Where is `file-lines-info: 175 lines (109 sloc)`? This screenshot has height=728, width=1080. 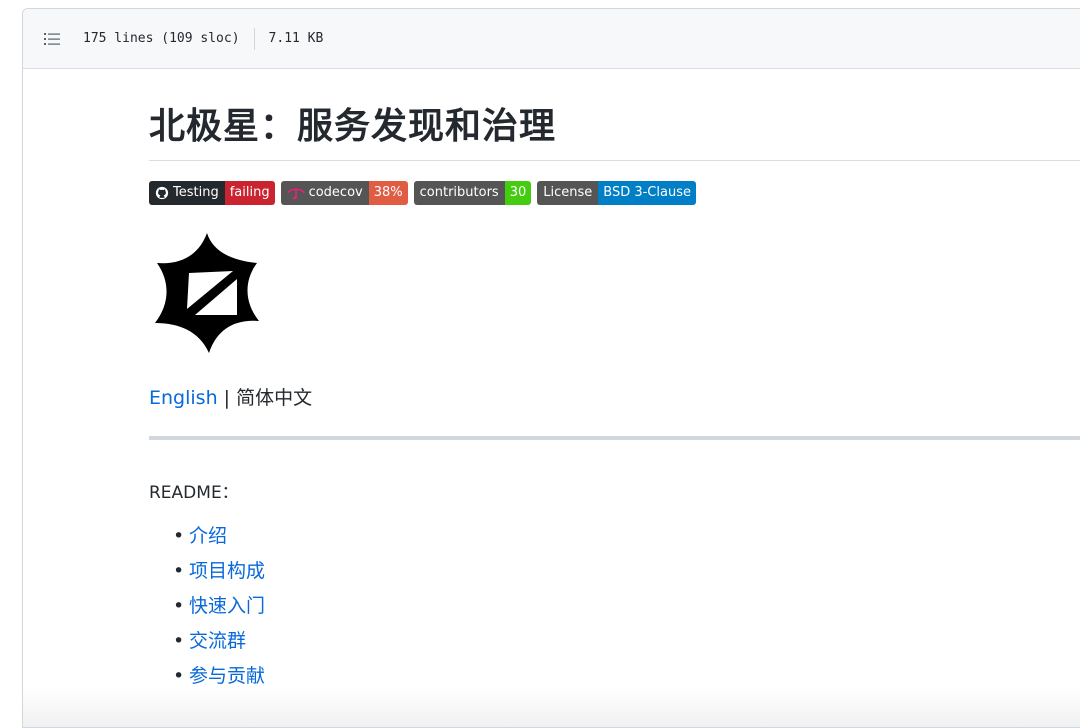
file-lines-info: 175 lines (109 sloc) is located at coordinates (161, 38).